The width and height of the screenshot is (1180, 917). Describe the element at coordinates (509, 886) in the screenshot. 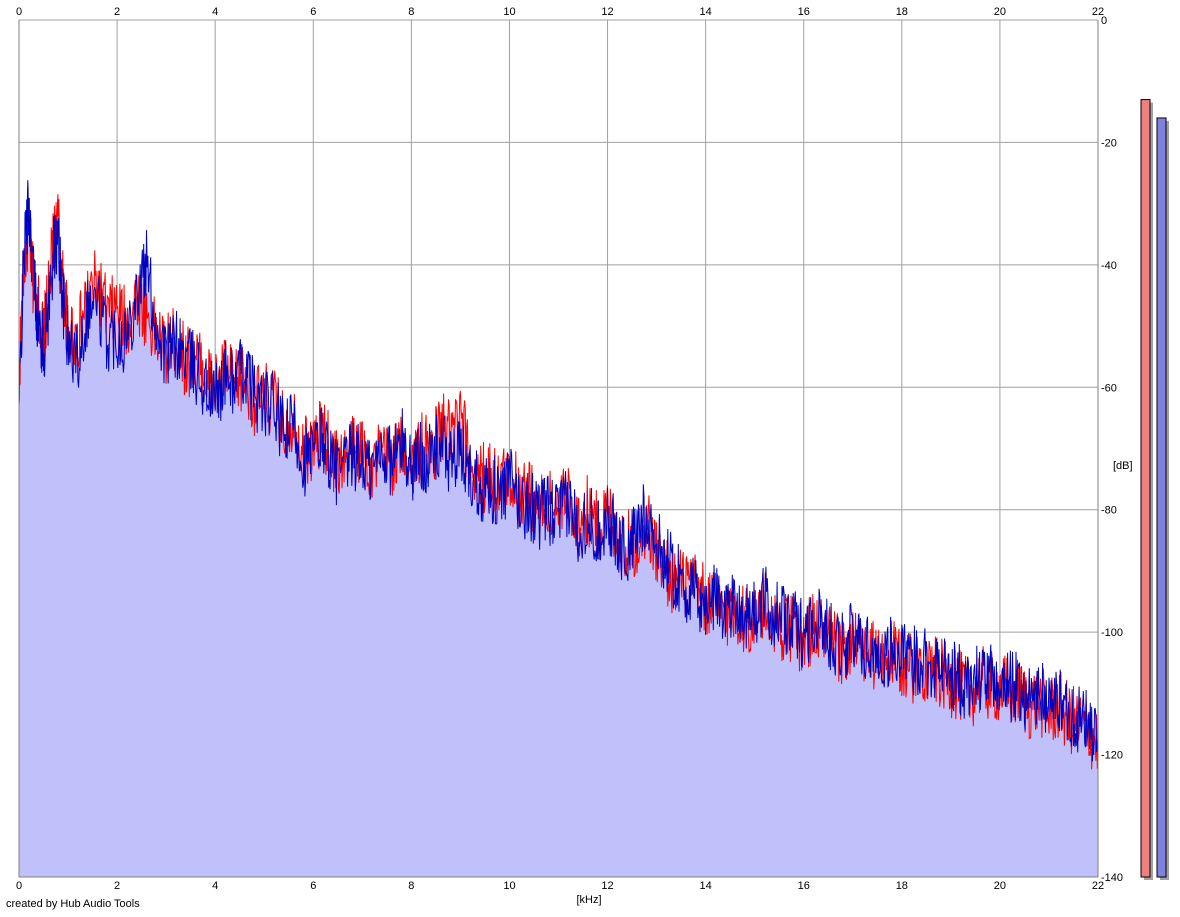

I see `x-tick-label-bottom: 10` at that location.